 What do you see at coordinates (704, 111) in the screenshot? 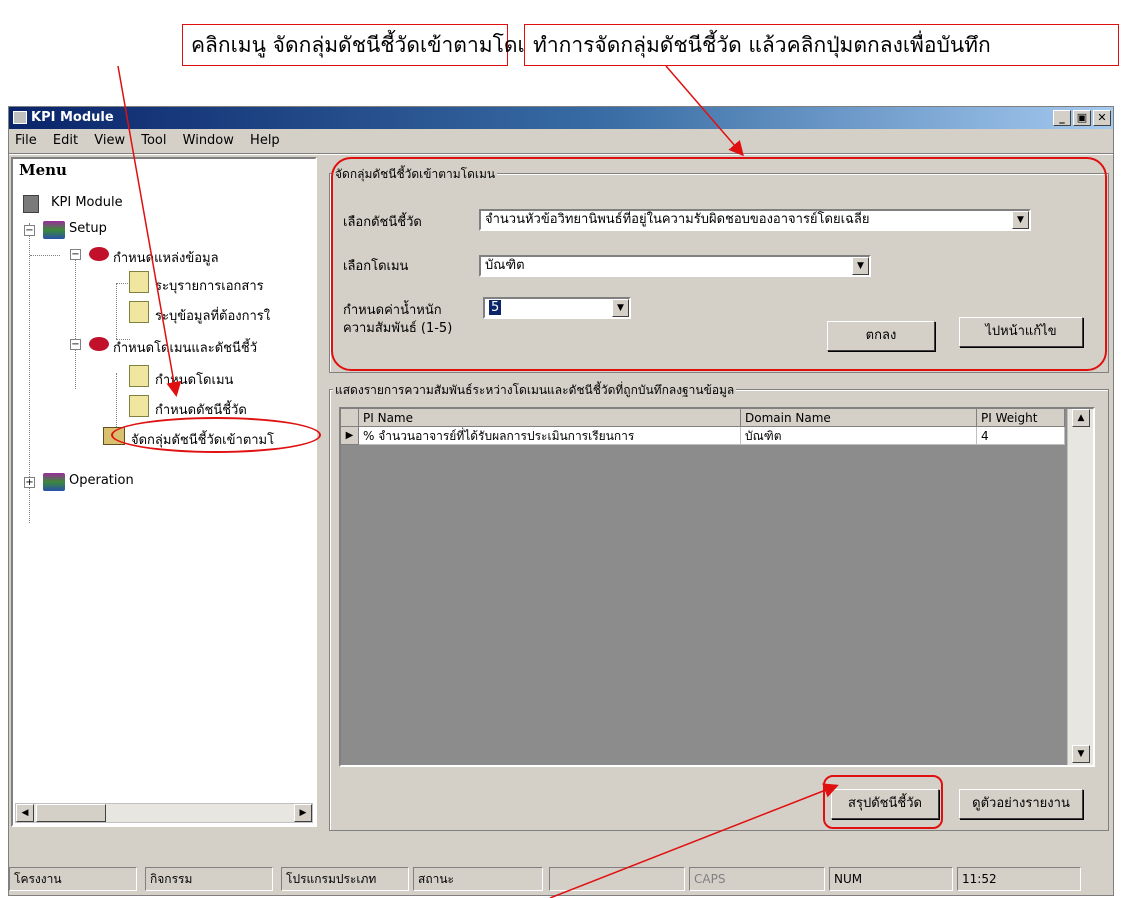
I see `arrow-to-form` at bounding box center [704, 111].